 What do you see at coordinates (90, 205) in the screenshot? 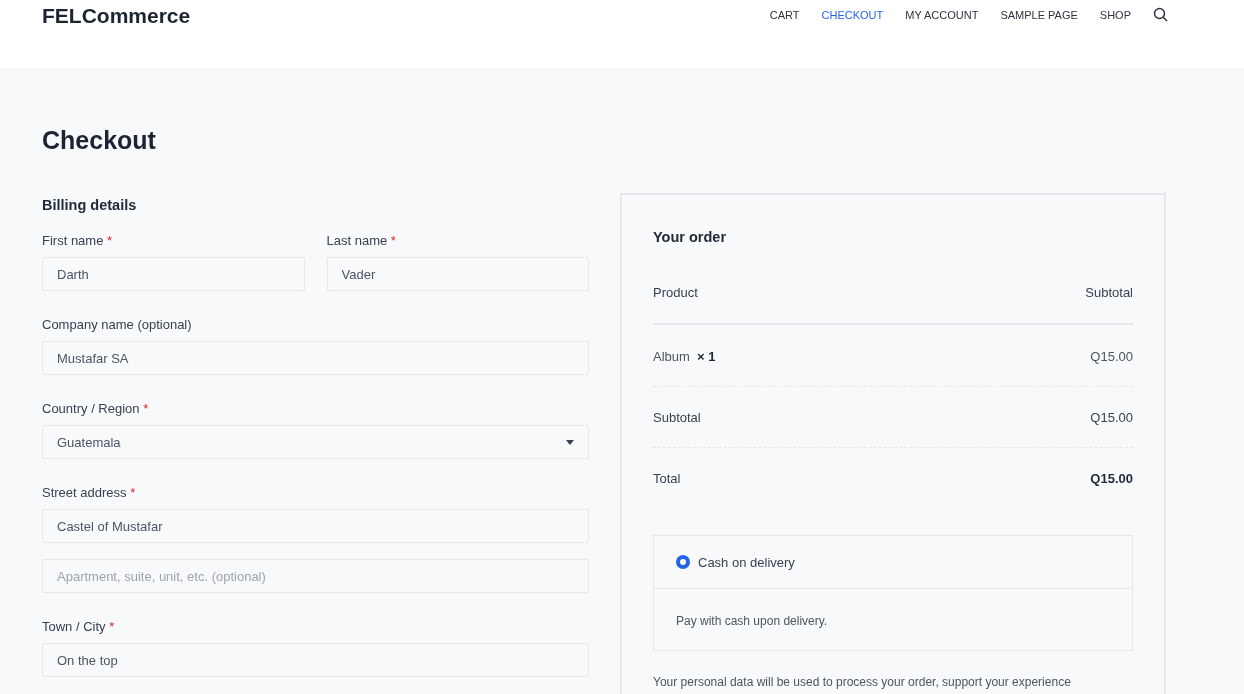
I see `section-heading: Billing details` at bounding box center [90, 205].